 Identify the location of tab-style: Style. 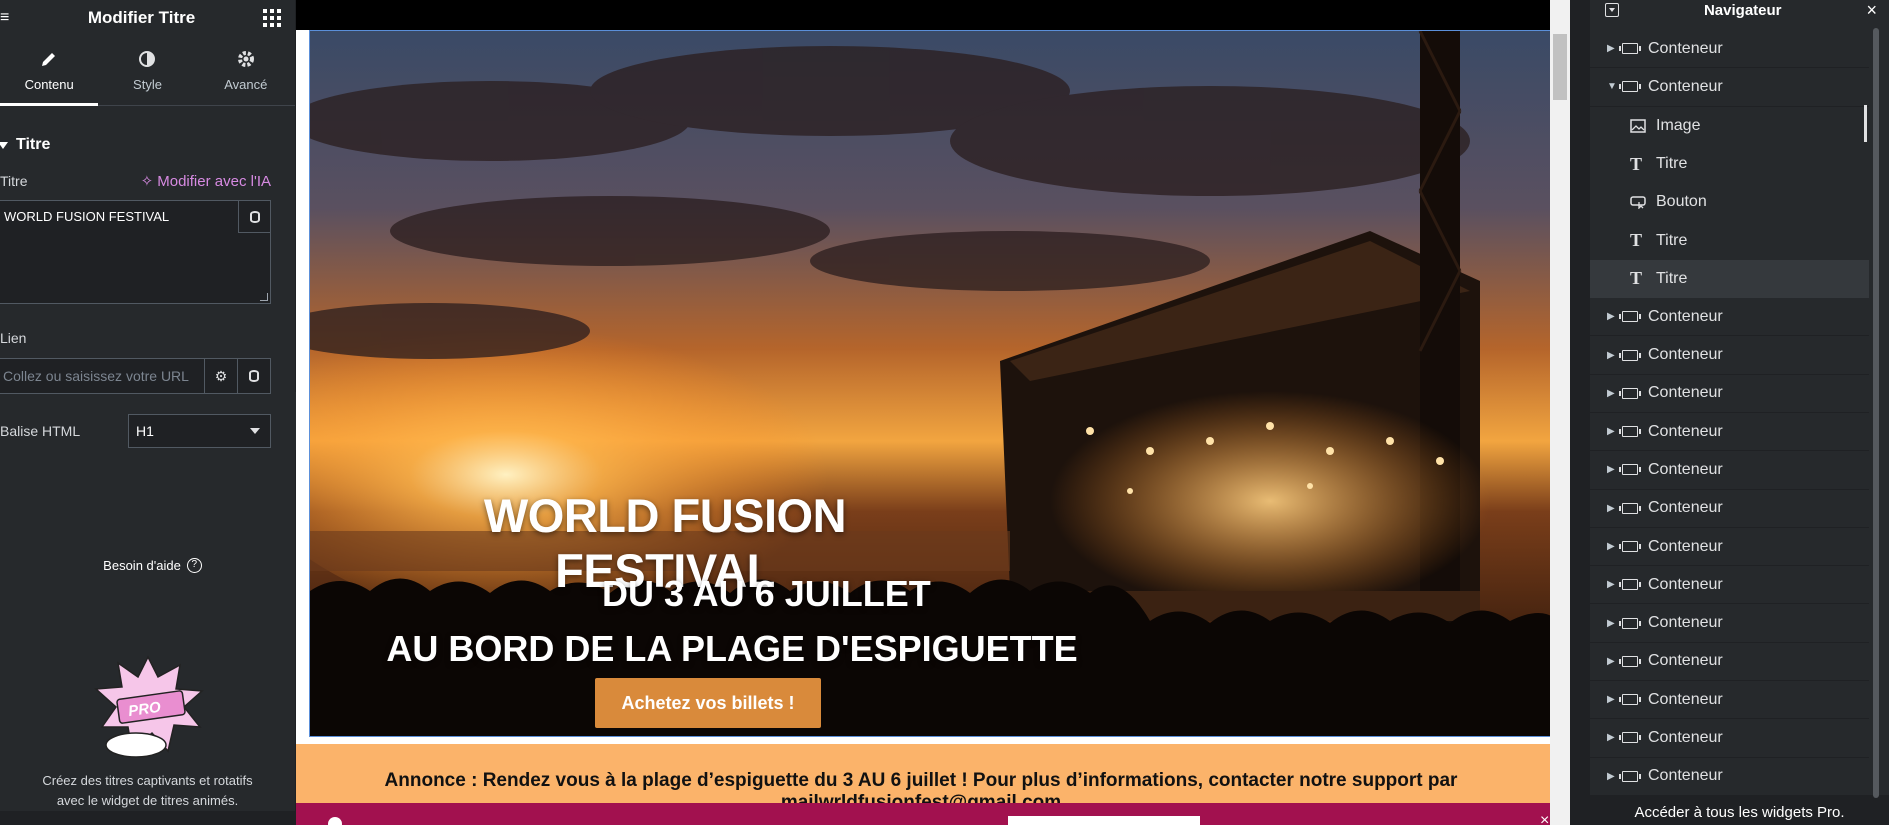
(147, 70).